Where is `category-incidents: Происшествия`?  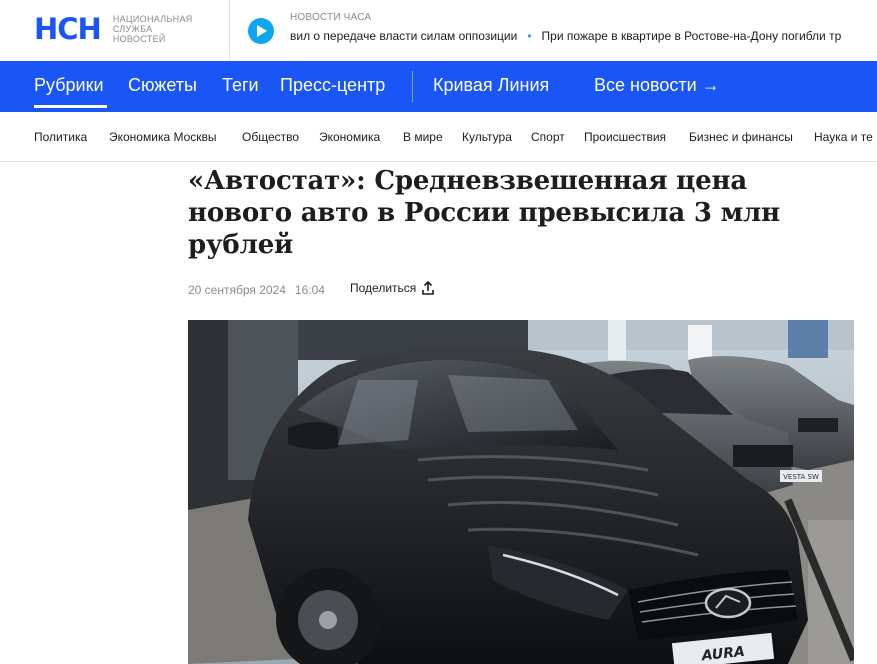 category-incidents: Происшествия is located at coordinates (625, 137).